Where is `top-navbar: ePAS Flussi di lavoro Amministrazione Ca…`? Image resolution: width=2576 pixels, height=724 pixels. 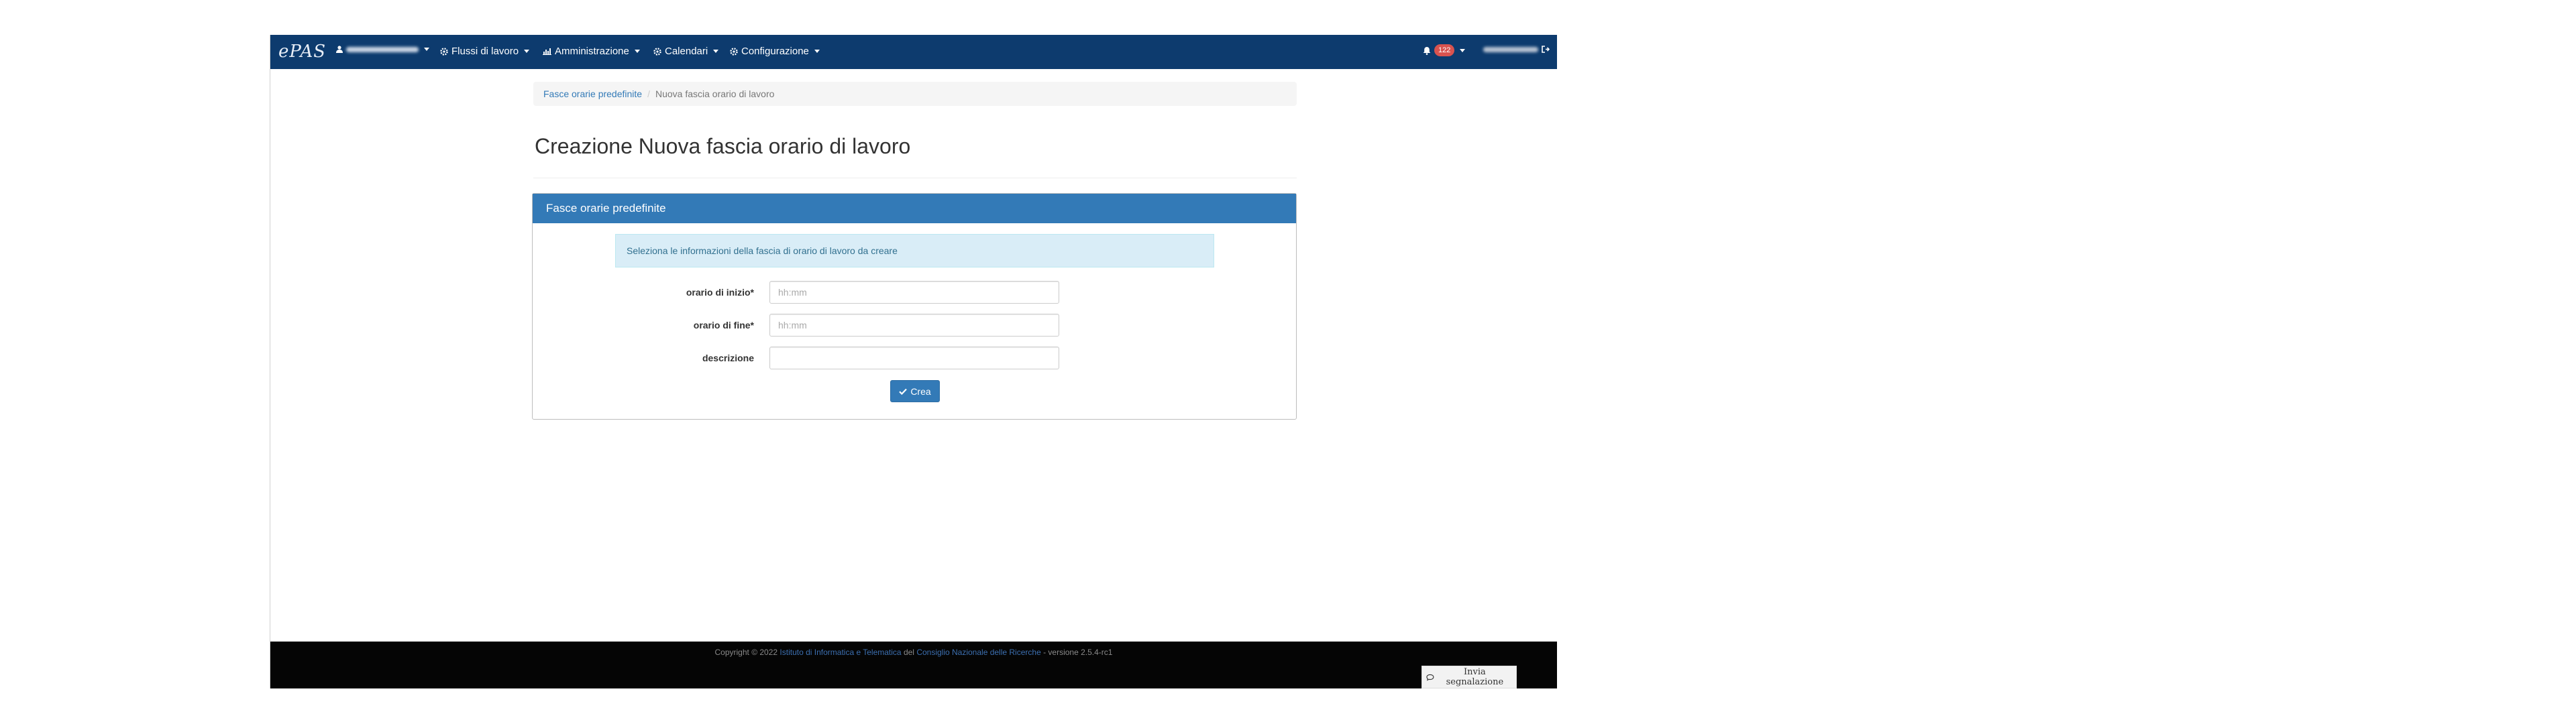
top-navbar: ePAS Flussi di lavoro Amministrazione Ca… is located at coordinates (913, 52).